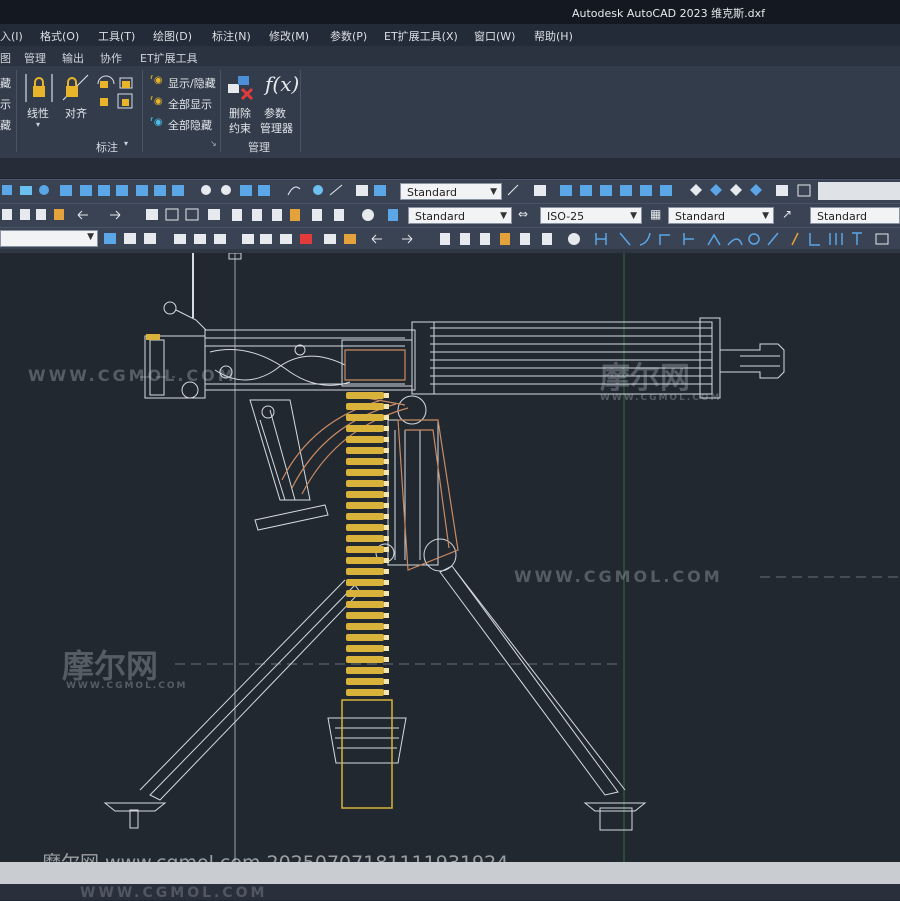  I want to click on text-style-select-2: Standard ▼, so click(460, 215).